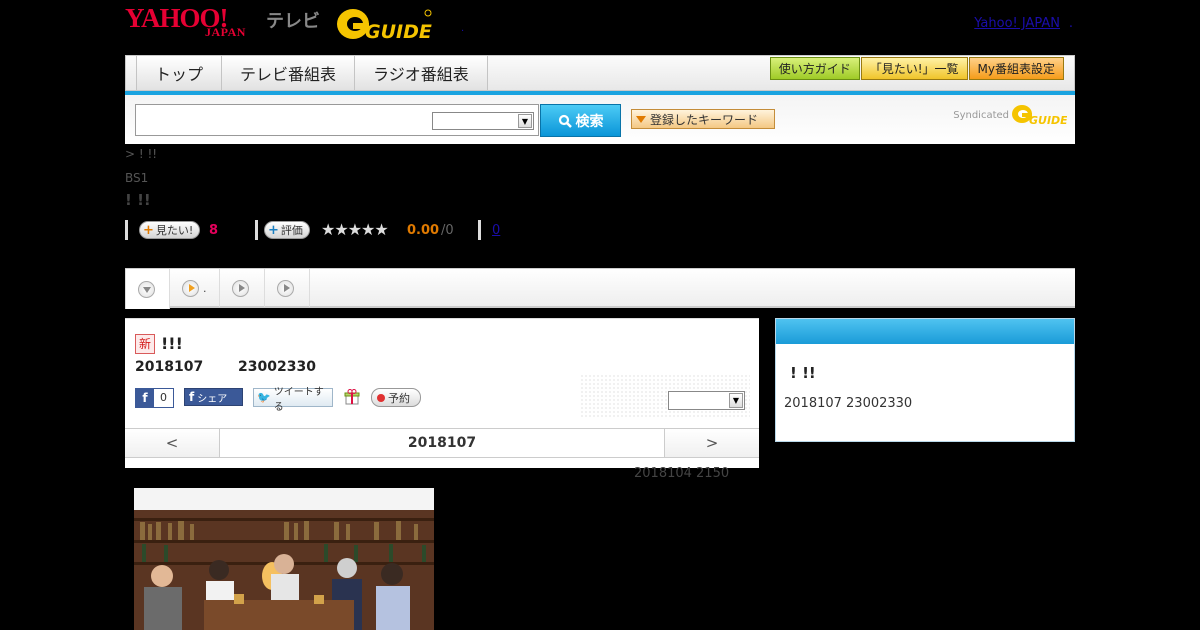  I want to click on tab-2: ., so click(195, 288).